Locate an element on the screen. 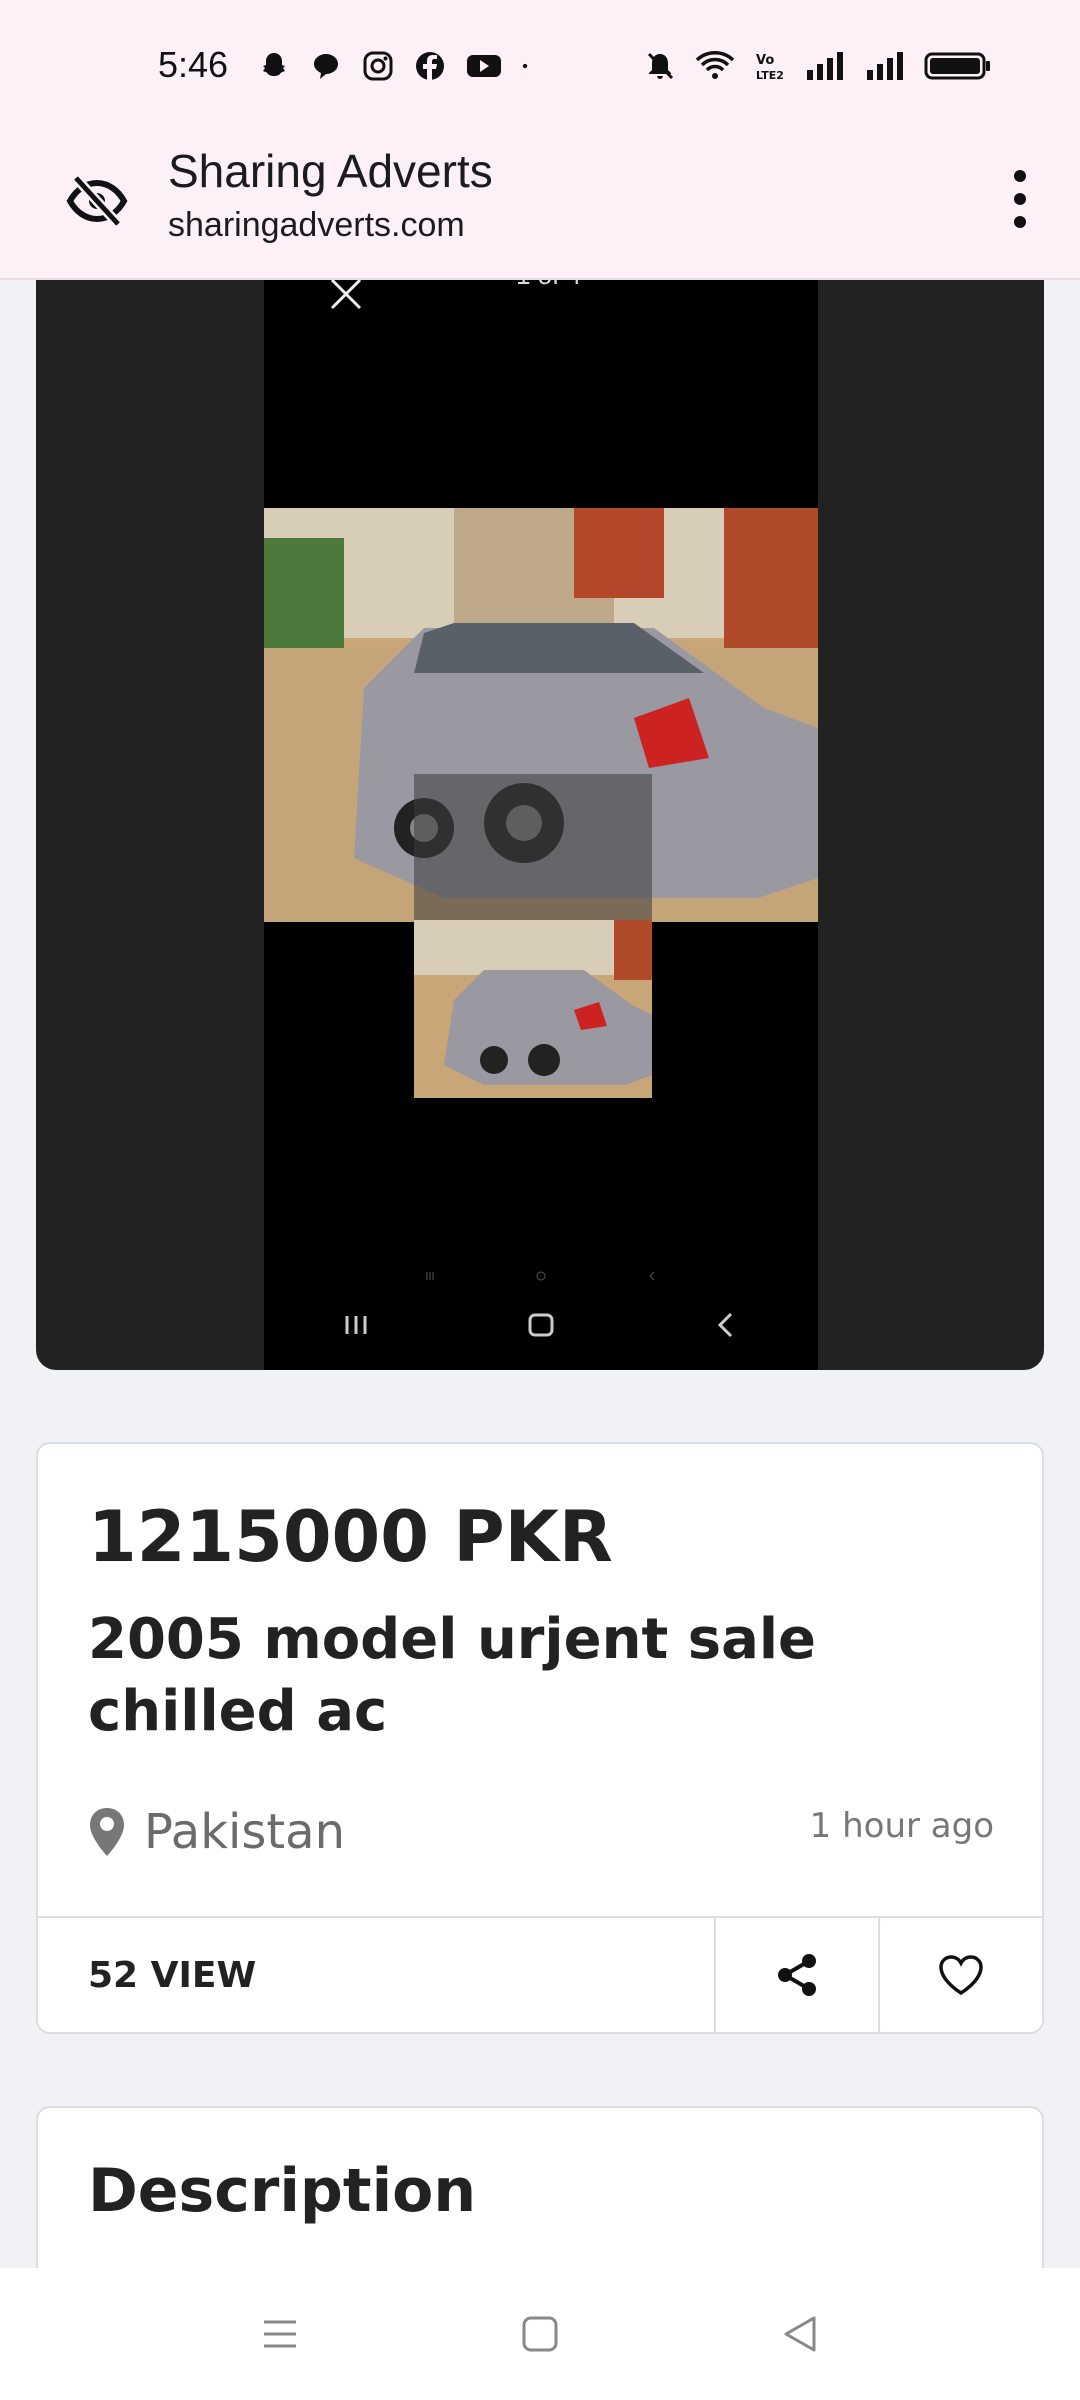 Image resolution: width=1080 pixels, height=2400 pixels. system-navigation-bar is located at coordinates (540, 2334).